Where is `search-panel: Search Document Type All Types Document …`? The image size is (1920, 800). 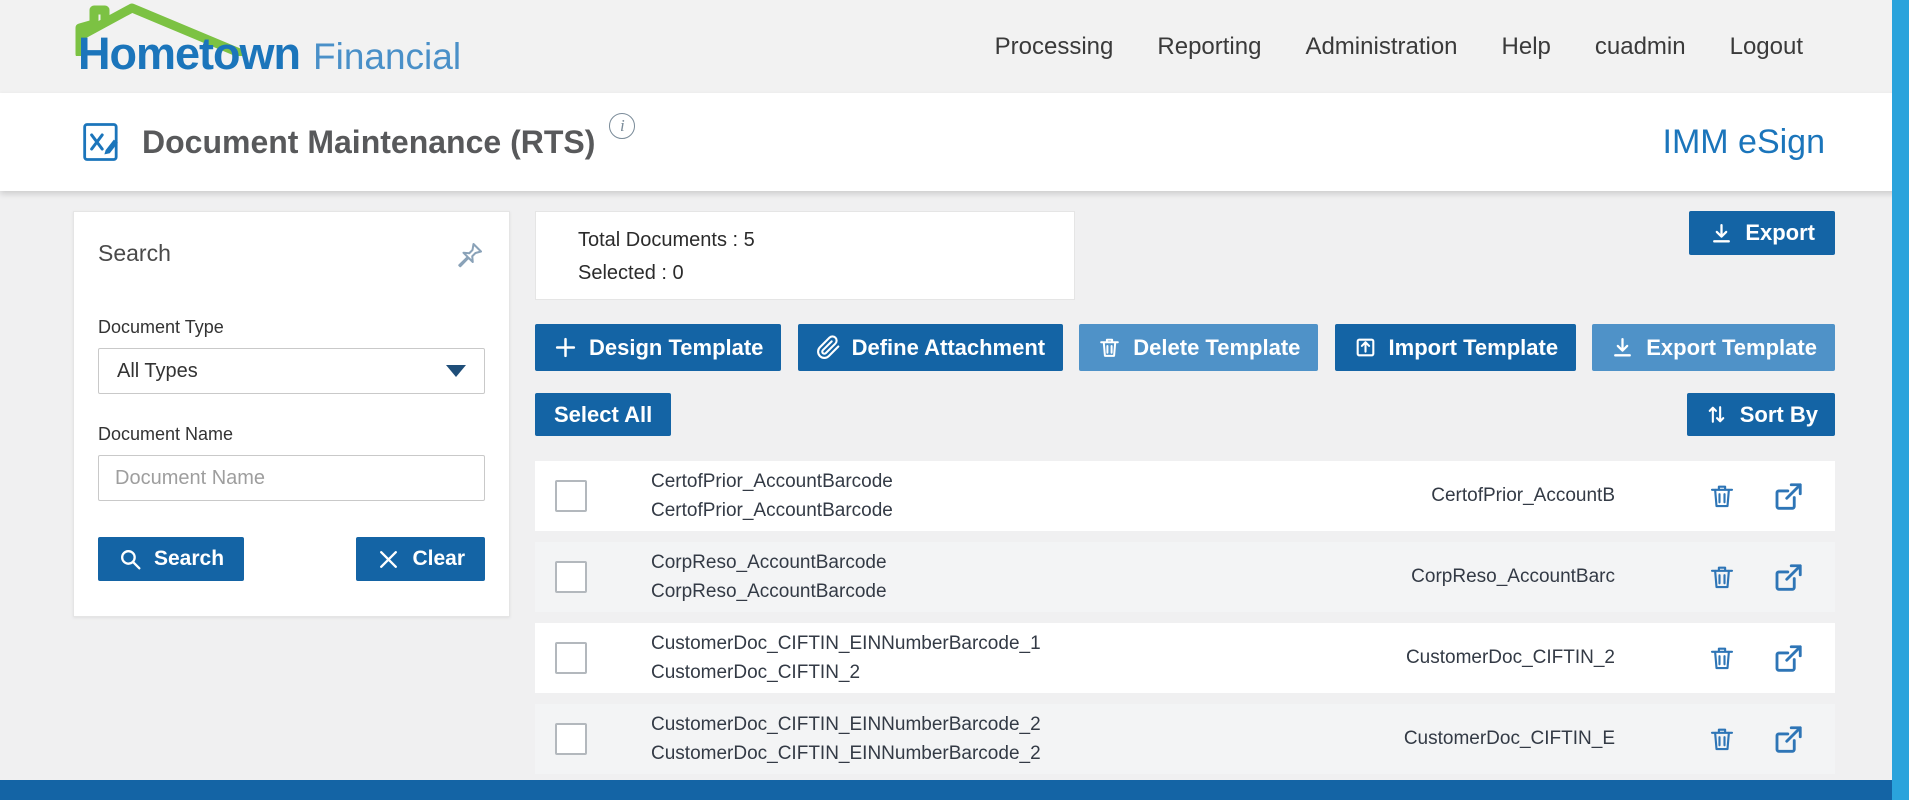
search-panel: Search Document Type All Types Document … is located at coordinates (291, 414).